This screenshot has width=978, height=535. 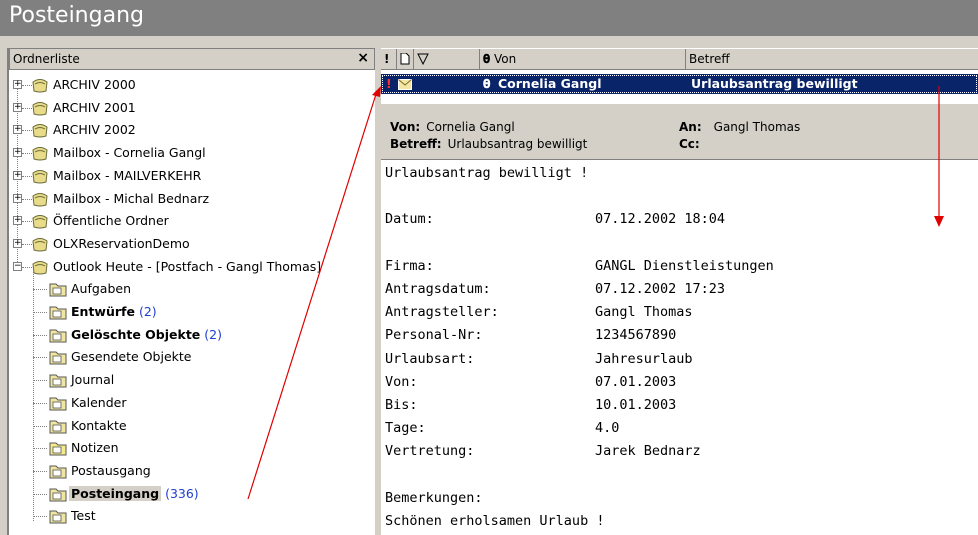 I want to click on folder-name: Posteingang, so click(x=115, y=493).